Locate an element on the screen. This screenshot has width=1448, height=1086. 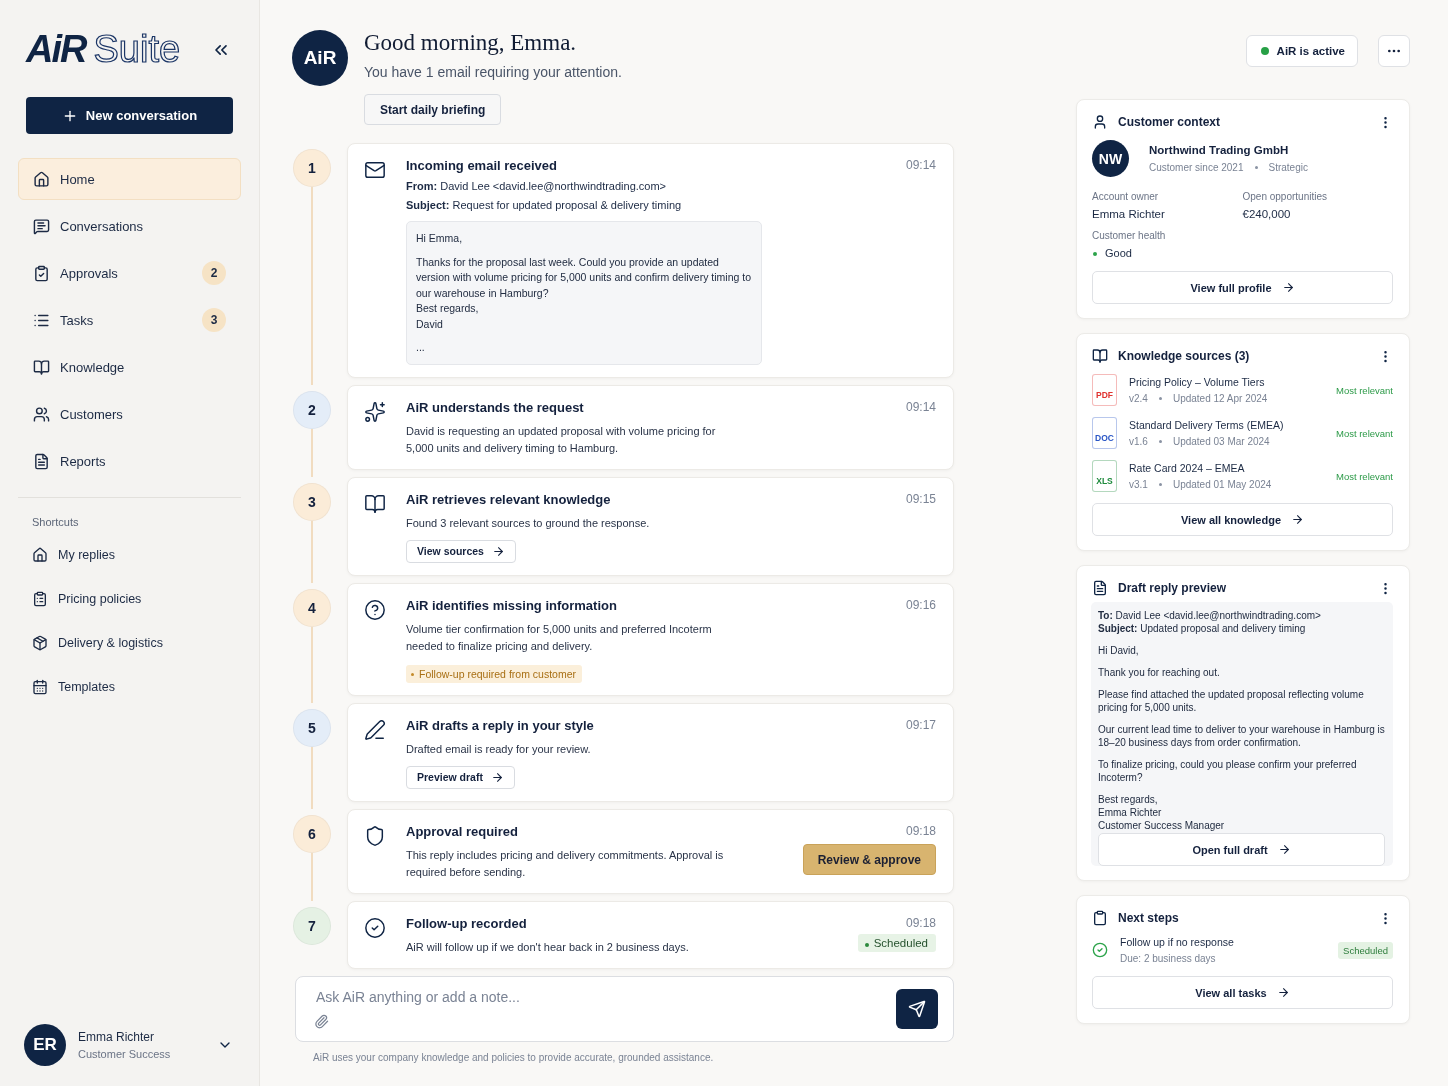
logo: AiR Suite is located at coordinates (103, 49).